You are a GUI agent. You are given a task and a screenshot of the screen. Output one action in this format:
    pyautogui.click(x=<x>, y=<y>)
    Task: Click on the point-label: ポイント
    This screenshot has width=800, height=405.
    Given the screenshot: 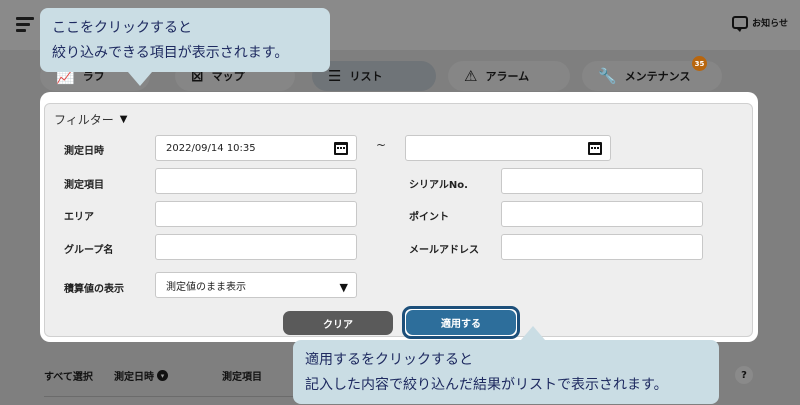 What is the action you would take?
    pyautogui.click(x=429, y=217)
    